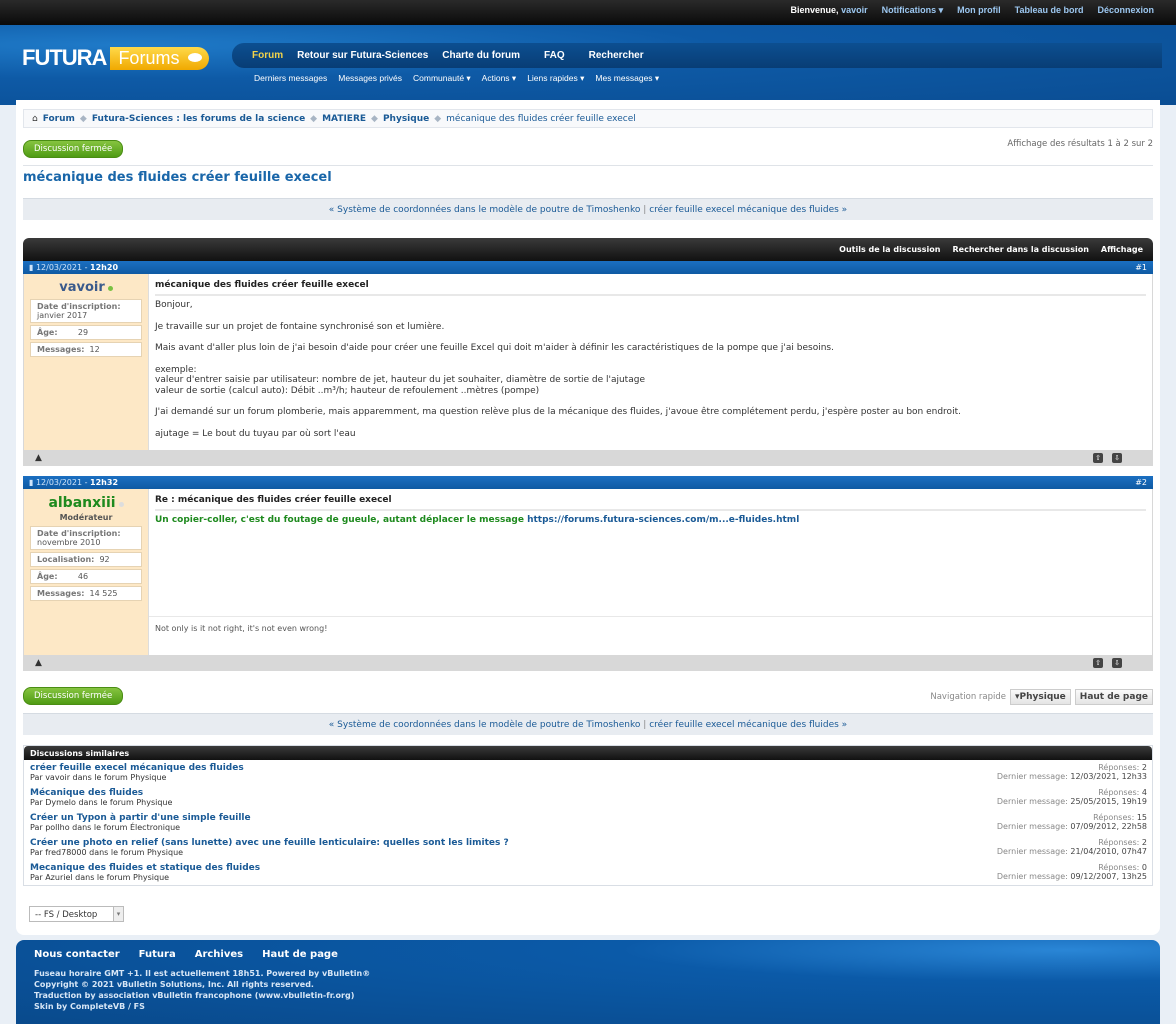 Image resolution: width=1176 pixels, height=1024 pixels. I want to click on user-role: Modérateur, so click(86, 517).